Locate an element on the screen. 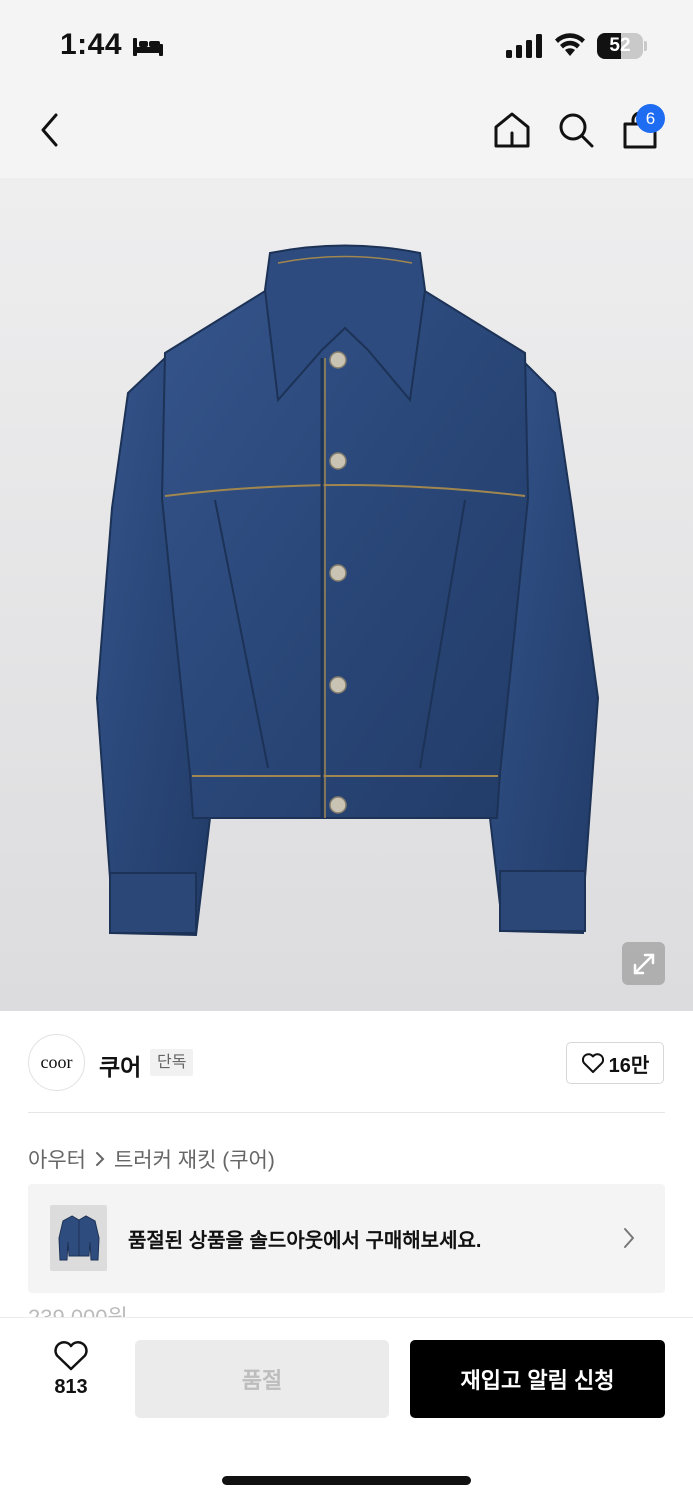  brand-like-count: 16만 is located at coordinates (629, 1065).